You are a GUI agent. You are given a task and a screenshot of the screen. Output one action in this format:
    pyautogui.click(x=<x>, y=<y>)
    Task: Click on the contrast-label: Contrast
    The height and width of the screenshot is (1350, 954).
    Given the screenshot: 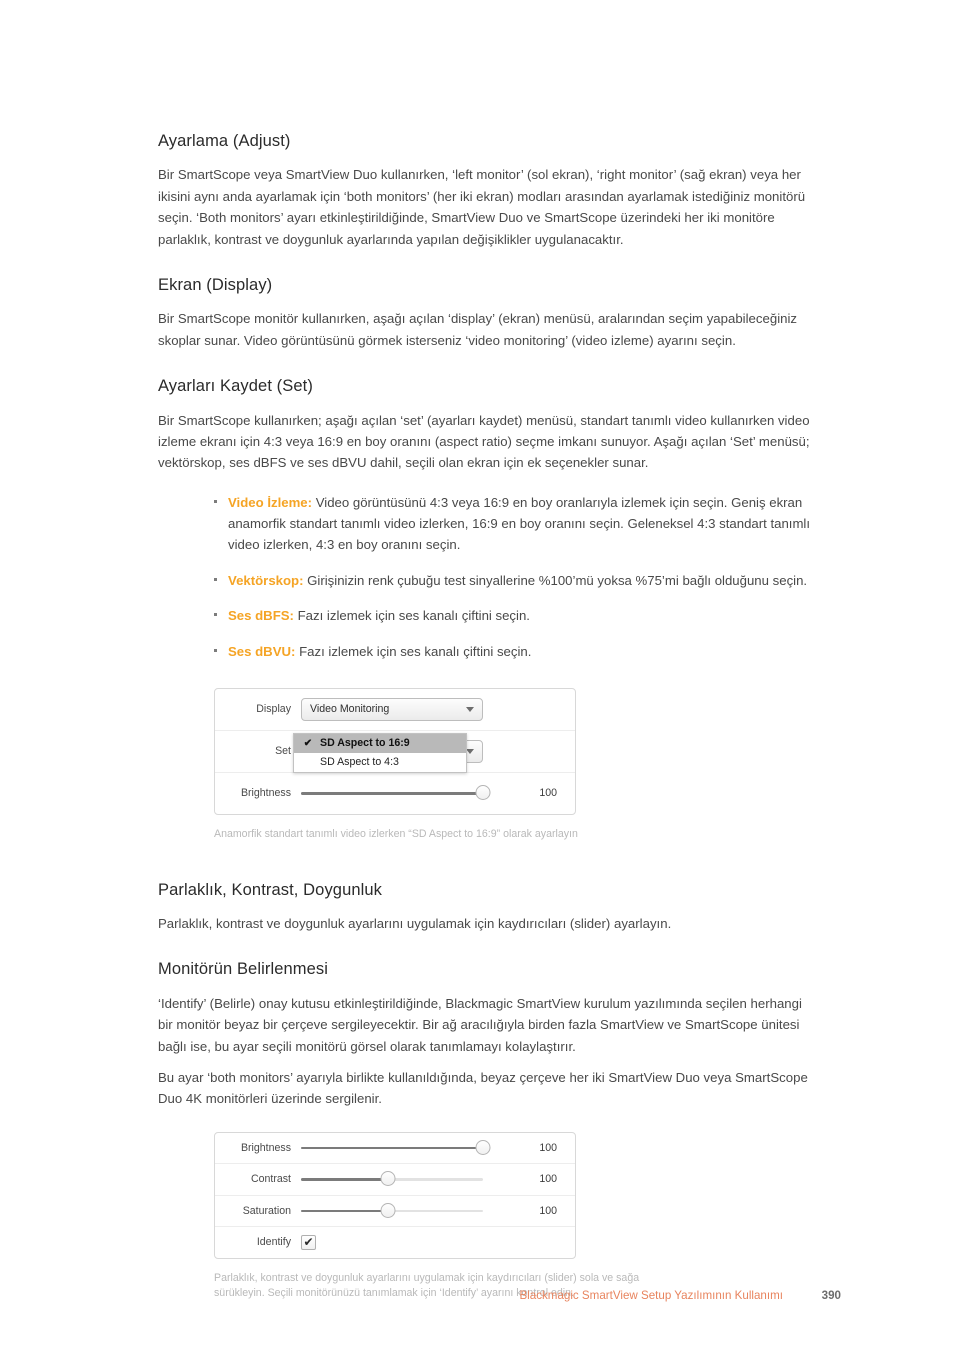 What is the action you would take?
    pyautogui.click(x=270, y=1179)
    